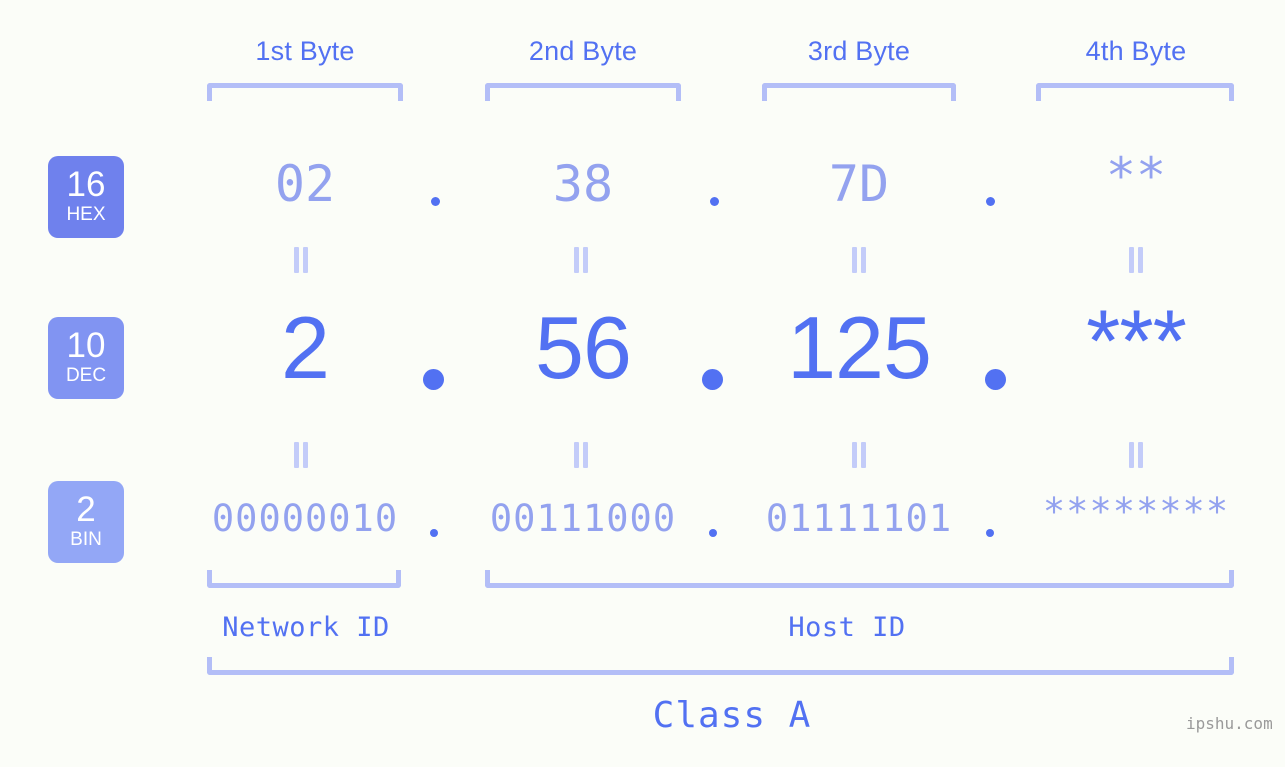  I want to click on base-badge-dec-number: 10, so click(86, 345).